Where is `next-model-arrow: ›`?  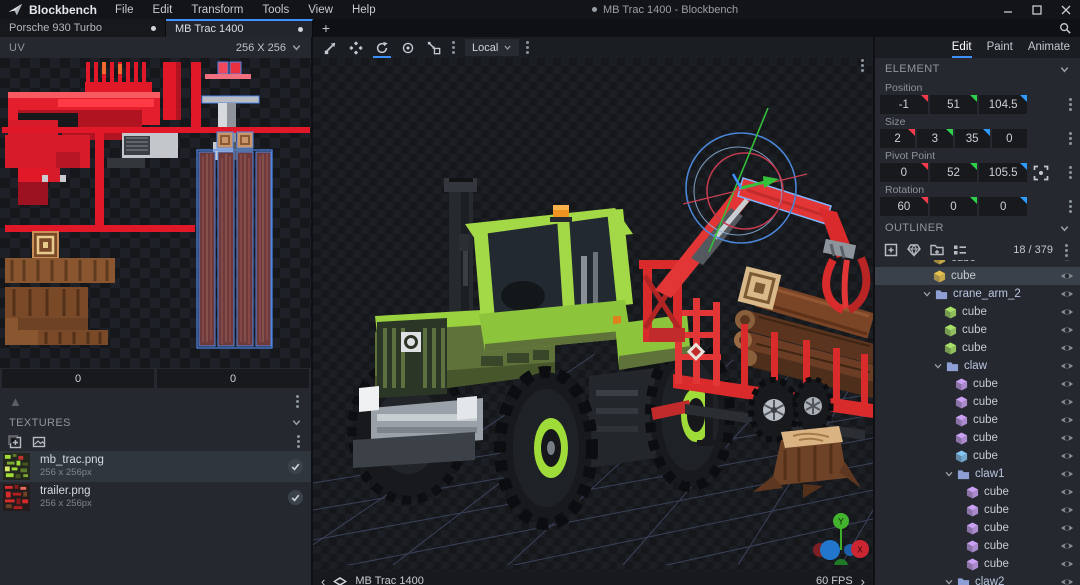
next-model-arrow: › is located at coordinates (863, 580).